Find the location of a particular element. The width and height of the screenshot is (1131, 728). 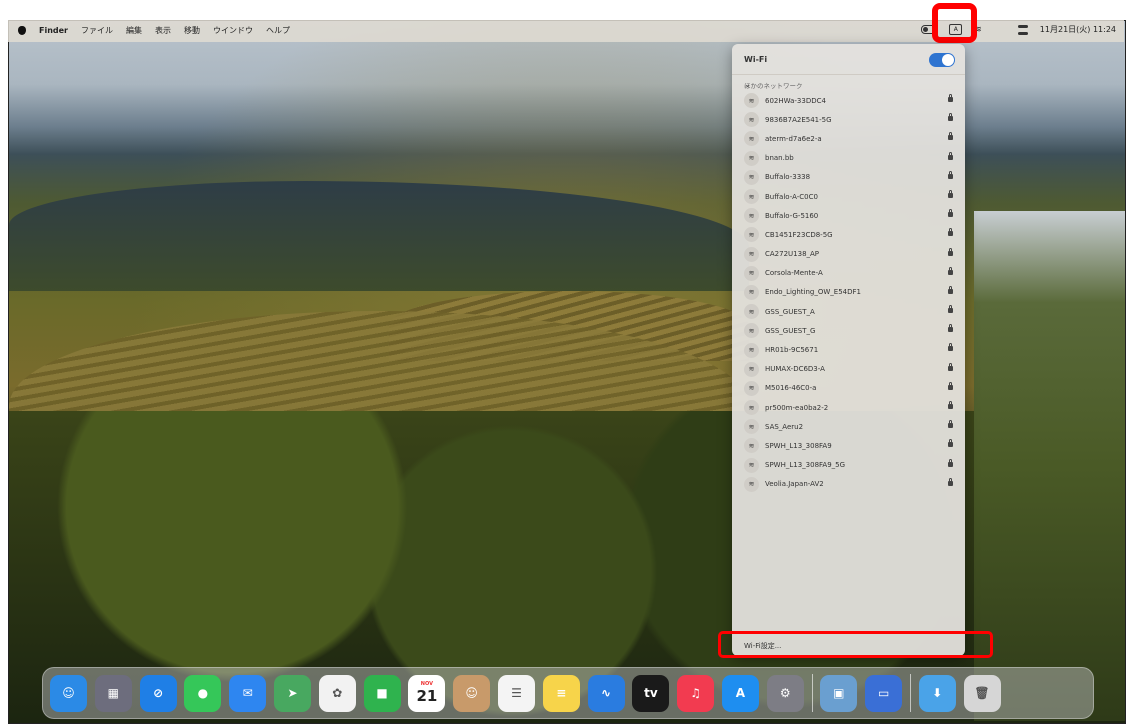

wallpaper-ridge is located at coordinates (379, 236).